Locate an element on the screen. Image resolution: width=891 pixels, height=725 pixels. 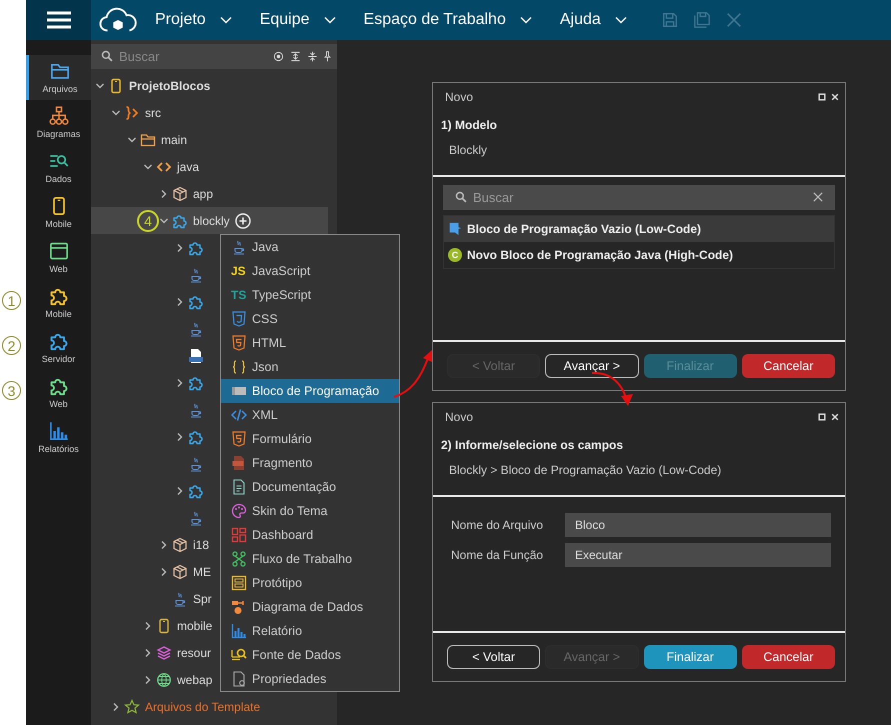
class-icon: C is located at coordinates (455, 255).